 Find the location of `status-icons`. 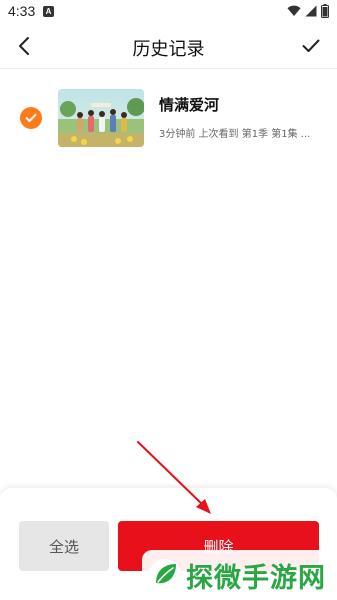

status-icons is located at coordinates (308, 11).